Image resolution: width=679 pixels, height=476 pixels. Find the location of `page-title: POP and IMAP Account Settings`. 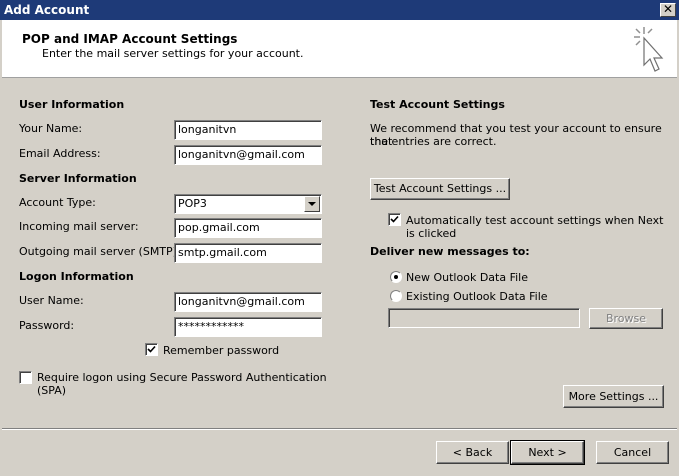

page-title: POP and IMAP Account Settings is located at coordinates (130, 39).